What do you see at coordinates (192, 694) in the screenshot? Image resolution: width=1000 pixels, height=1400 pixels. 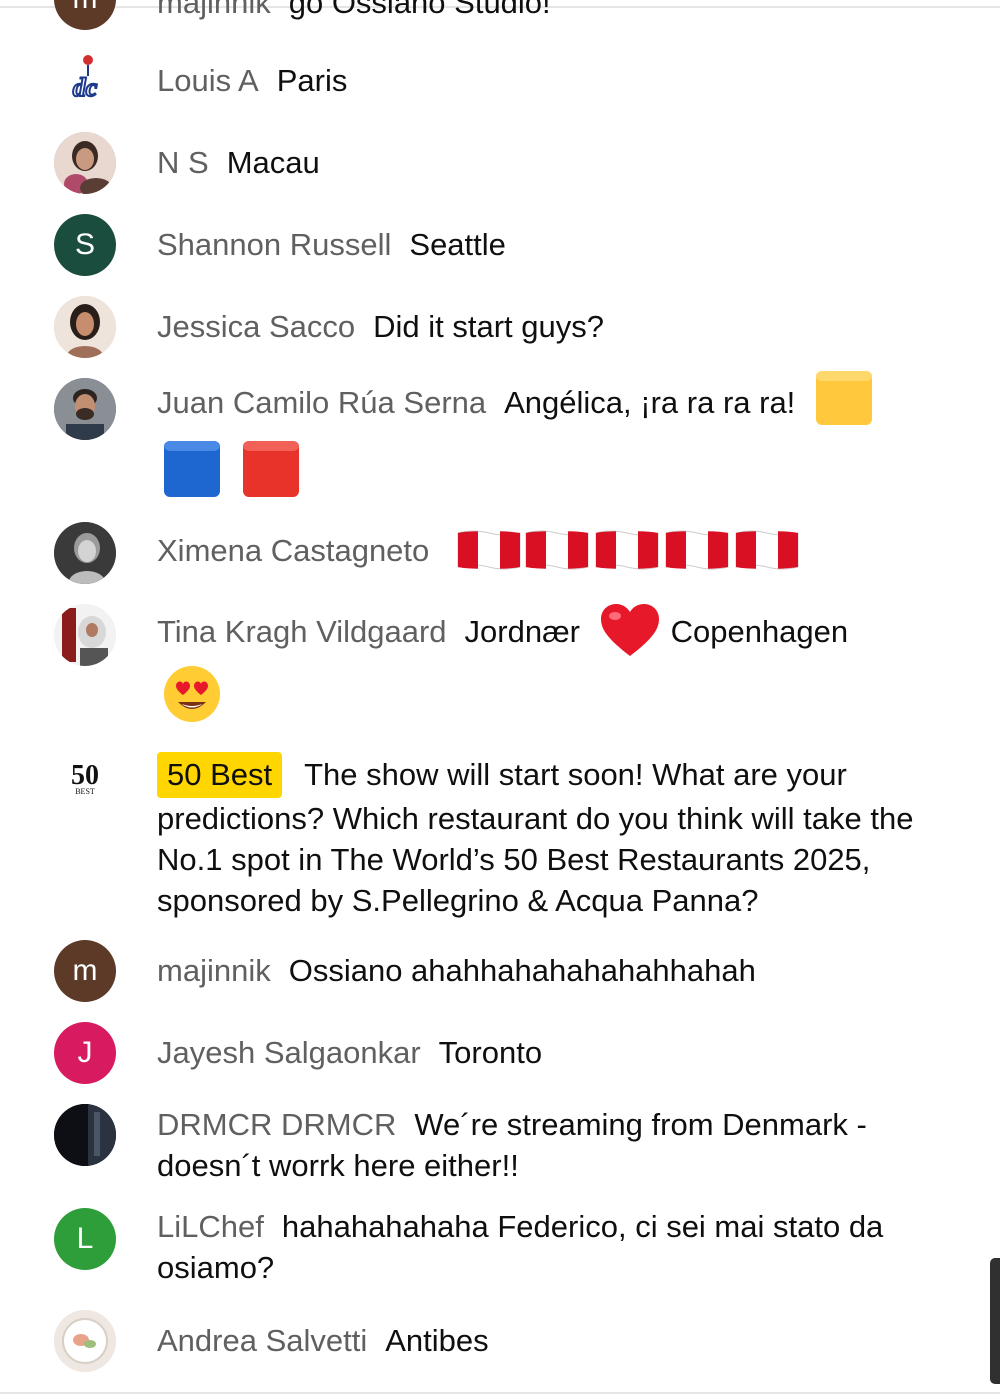 I see `heart-eyes-face-icon` at bounding box center [192, 694].